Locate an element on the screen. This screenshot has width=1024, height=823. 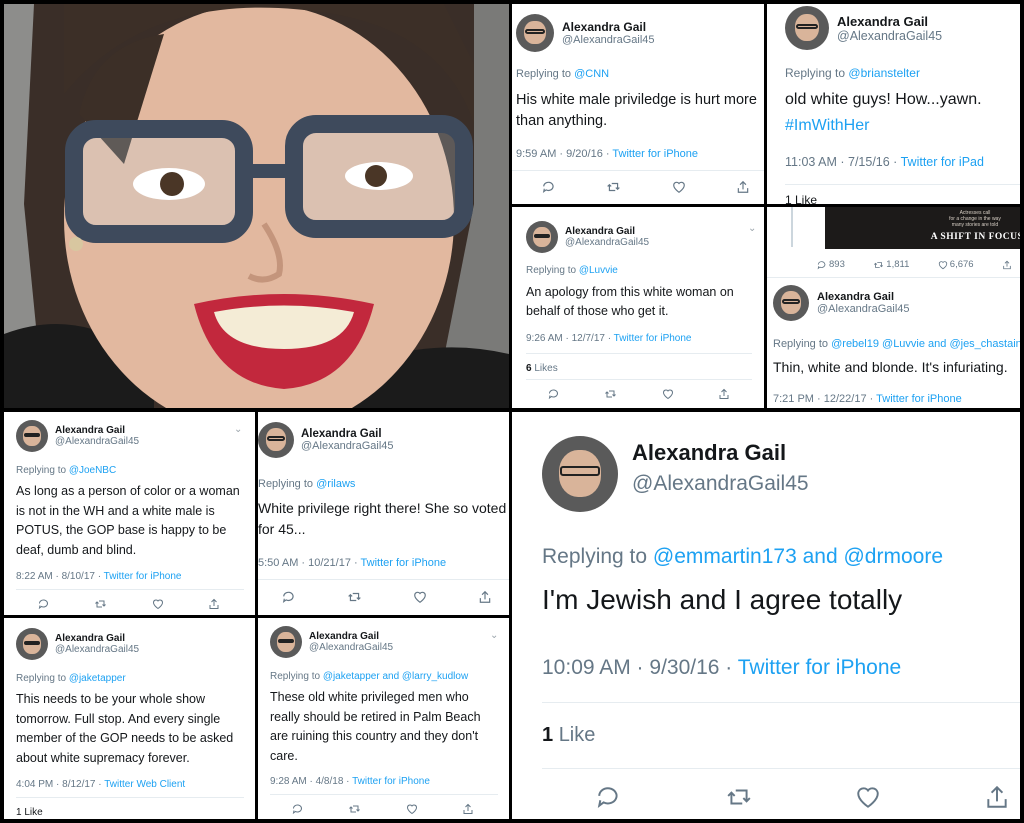
timestamp: 4:04 PM · 8/12/17 · is located at coordinates (59, 784).